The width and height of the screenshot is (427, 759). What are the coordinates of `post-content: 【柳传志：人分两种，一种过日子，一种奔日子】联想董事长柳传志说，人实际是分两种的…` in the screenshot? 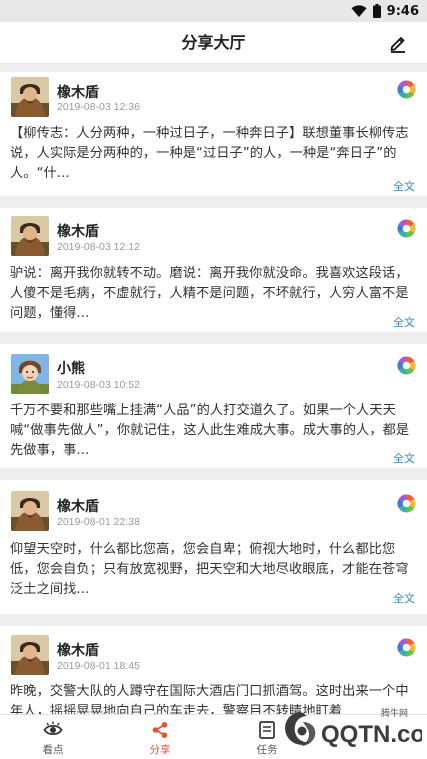 It's located at (213, 154).